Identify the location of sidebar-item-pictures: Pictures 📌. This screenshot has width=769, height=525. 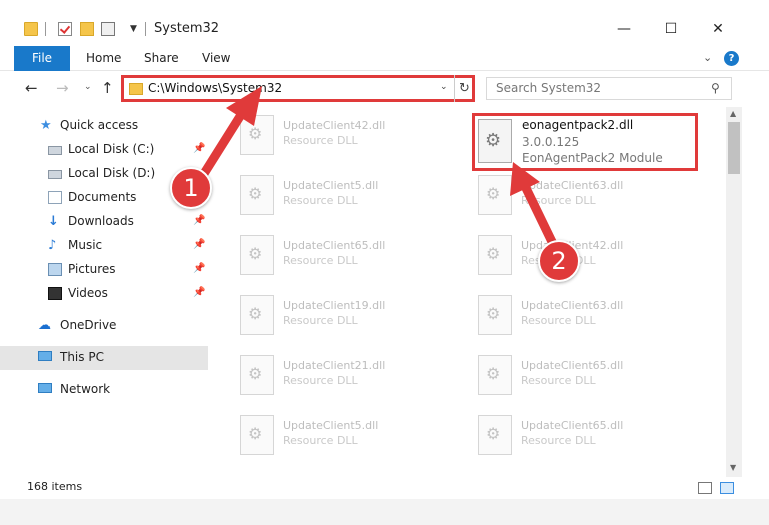
(104, 270).